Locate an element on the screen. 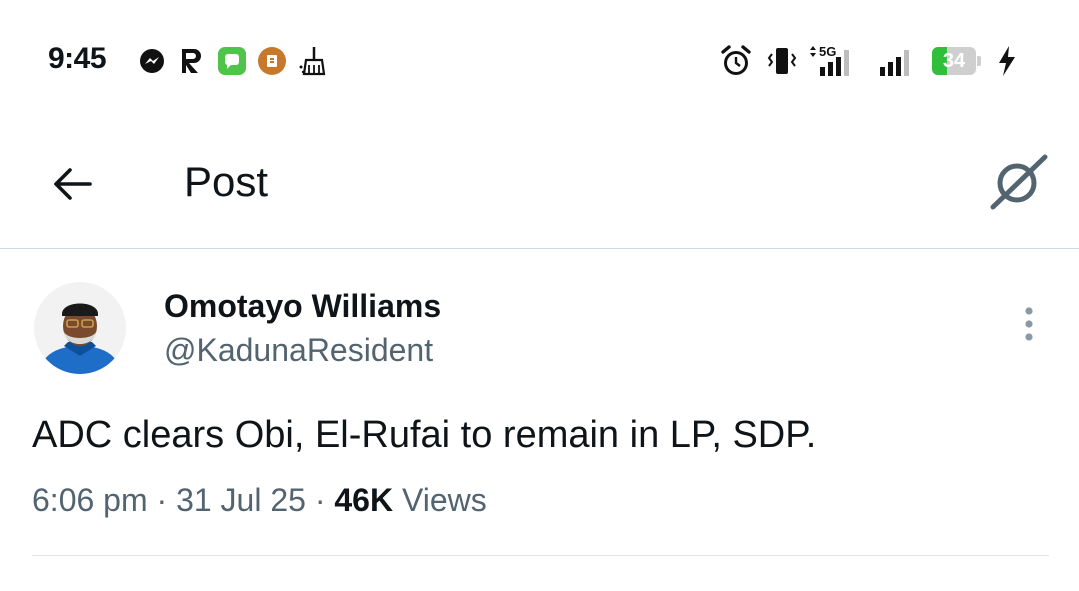 The width and height of the screenshot is (1079, 591). grok-button is located at coordinates (1018, 182).